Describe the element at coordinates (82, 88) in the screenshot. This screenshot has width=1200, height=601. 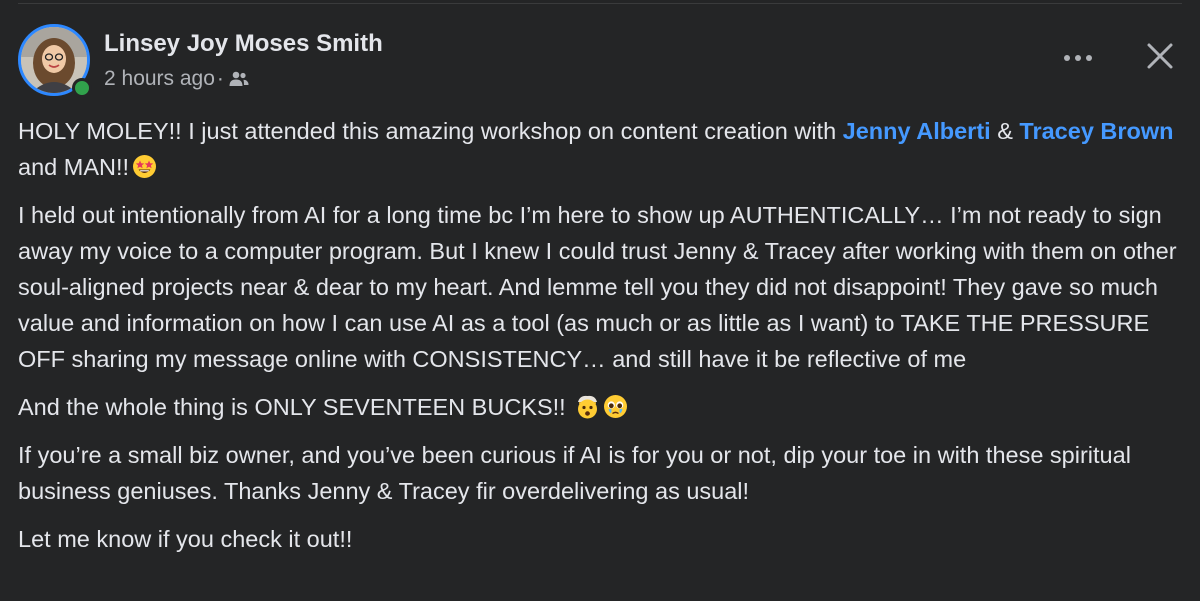
I see `online-status-indicator` at that location.